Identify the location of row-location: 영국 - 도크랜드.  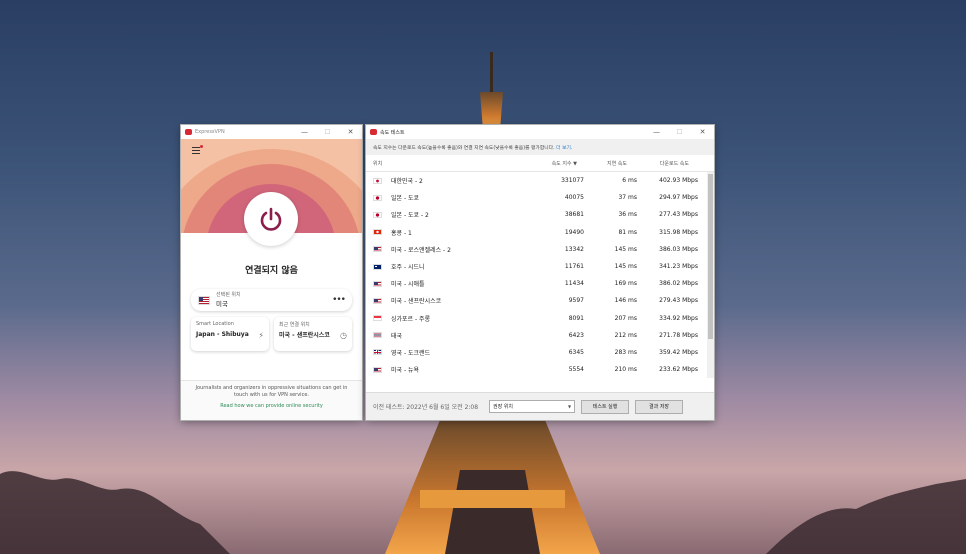
(411, 353).